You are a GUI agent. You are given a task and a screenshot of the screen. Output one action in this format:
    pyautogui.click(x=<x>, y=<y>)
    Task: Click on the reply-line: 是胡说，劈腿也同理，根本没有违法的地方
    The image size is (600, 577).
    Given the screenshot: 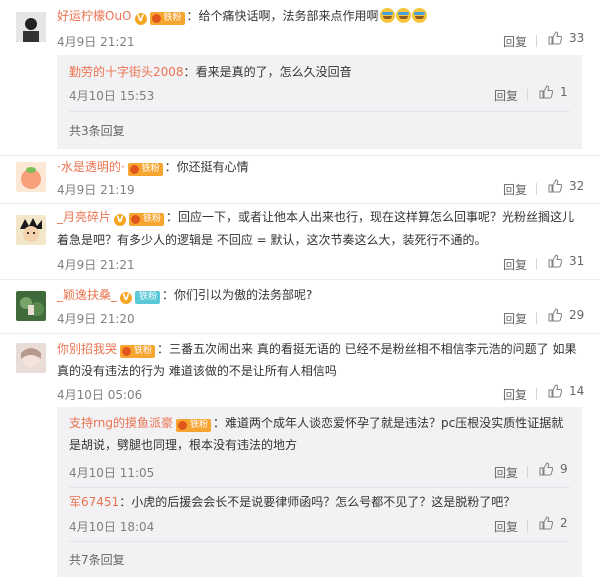 What is the action you would take?
    pyautogui.click(x=319, y=445)
    